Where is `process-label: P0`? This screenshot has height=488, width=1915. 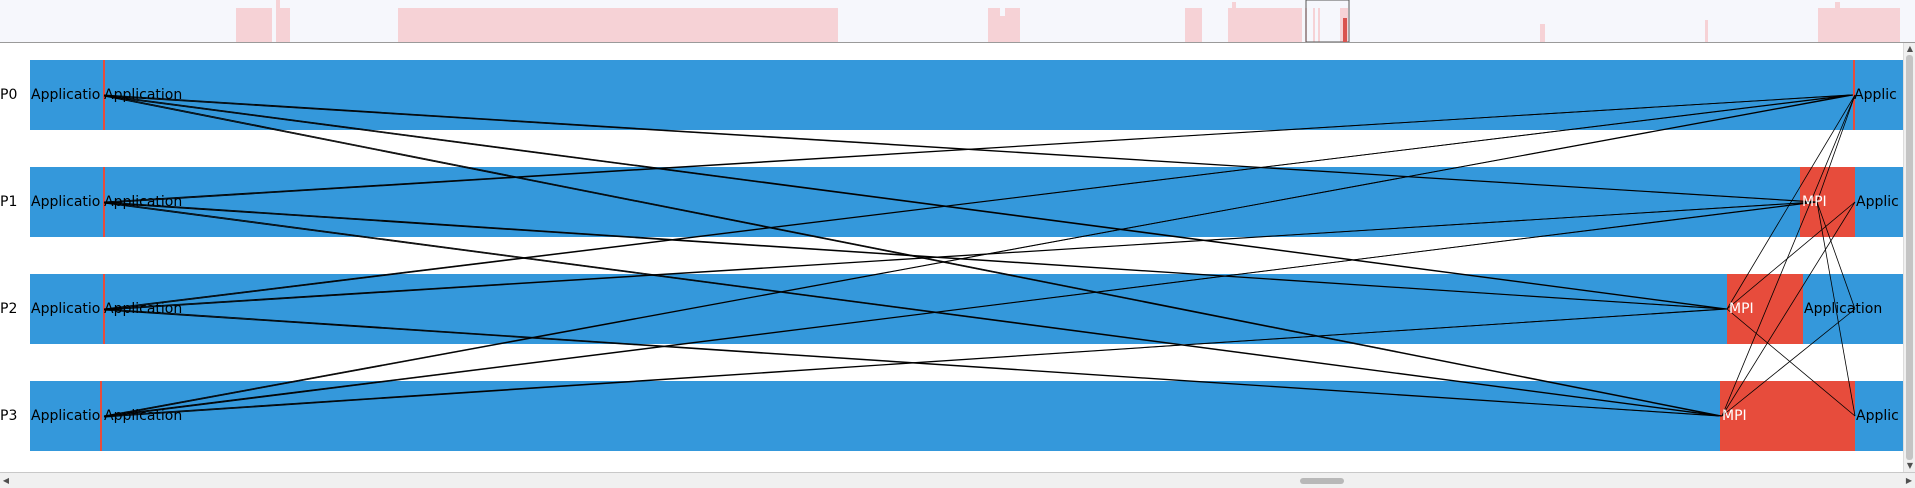 process-label: P0 is located at coordinates (9, 95).